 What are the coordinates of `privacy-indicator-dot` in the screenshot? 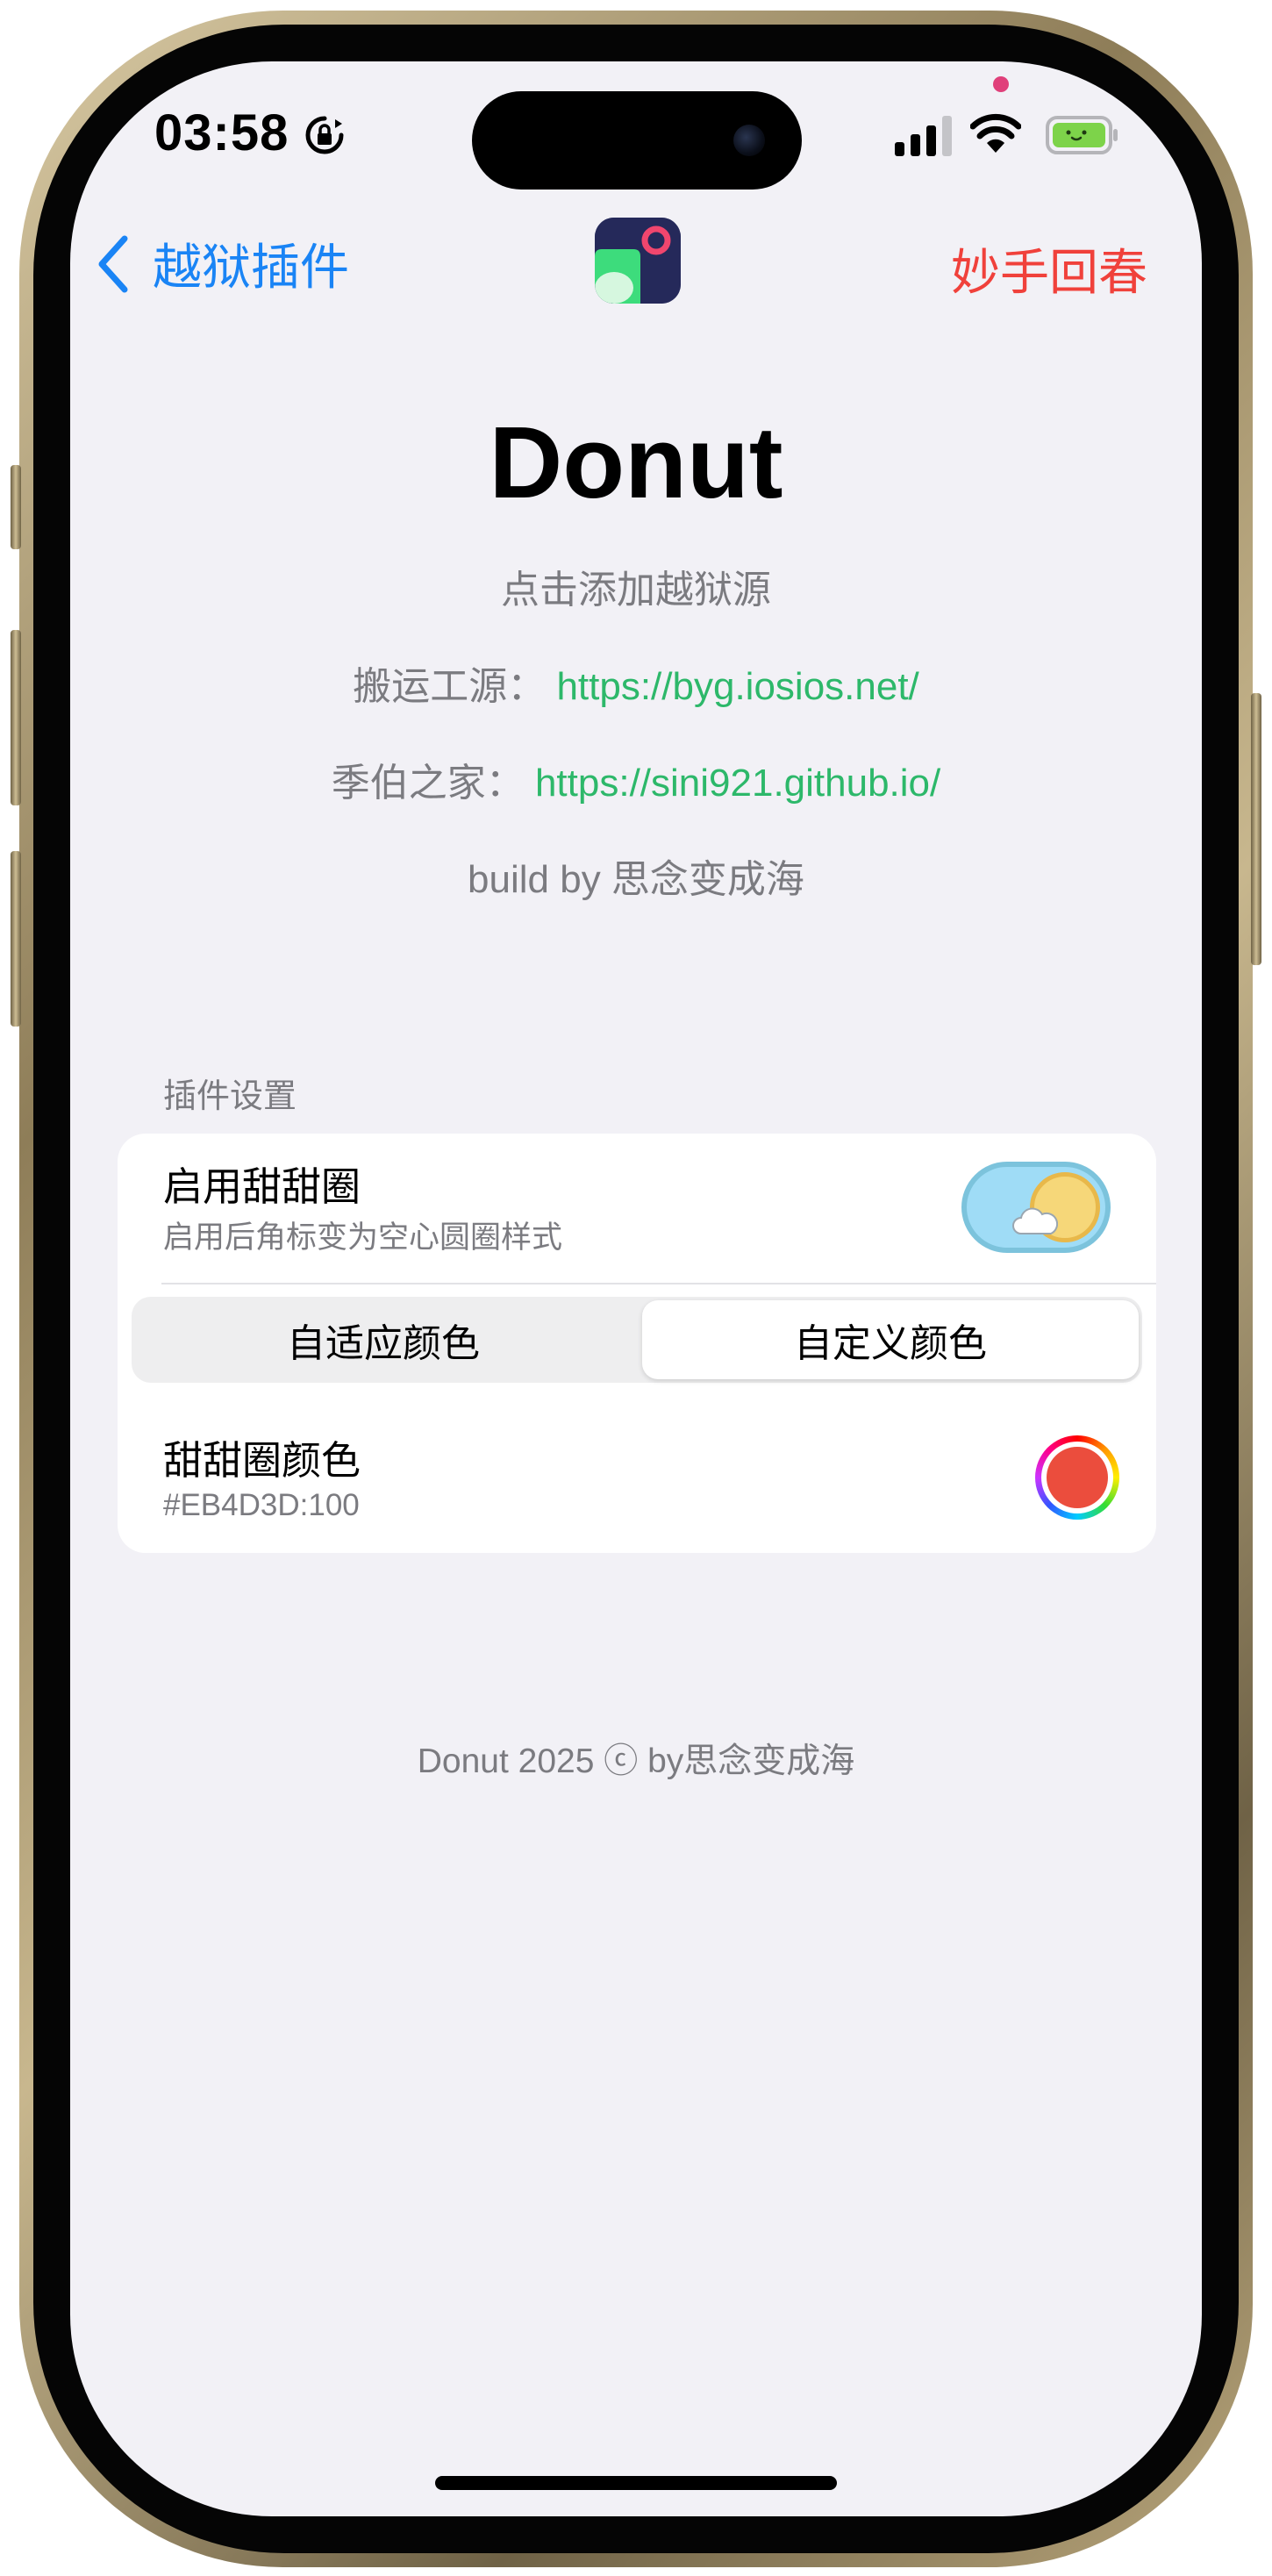 It's located at (1001, 84).